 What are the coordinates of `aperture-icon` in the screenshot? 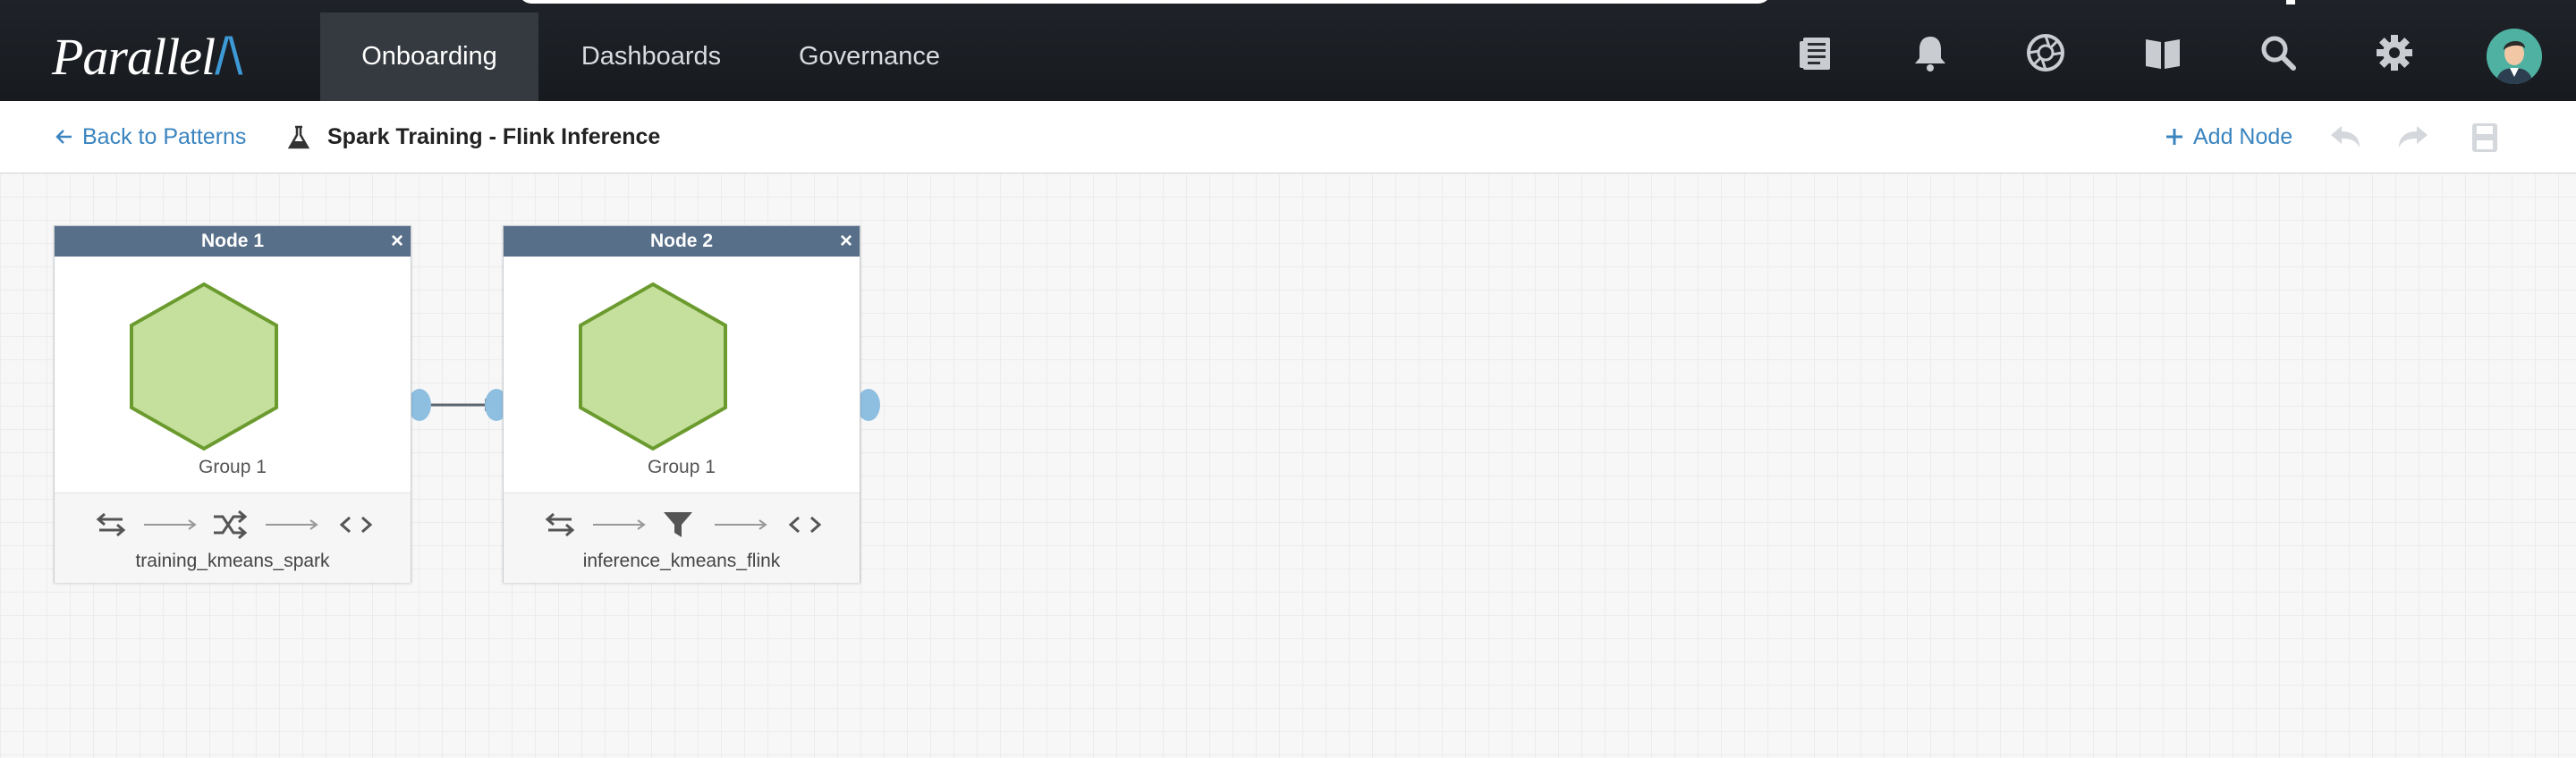 It's located at (2045, 52).